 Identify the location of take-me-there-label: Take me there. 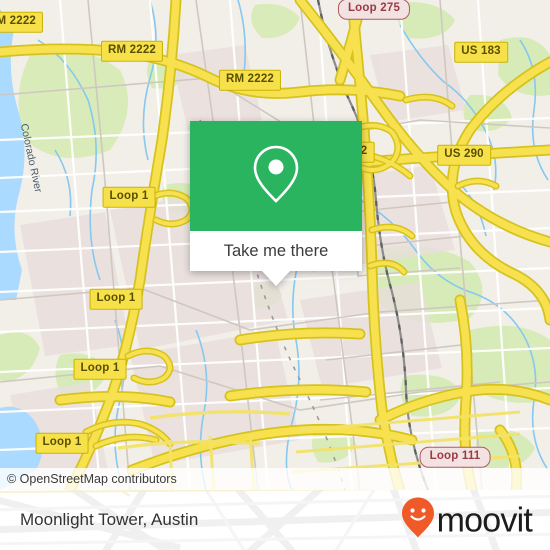
(276, 250).